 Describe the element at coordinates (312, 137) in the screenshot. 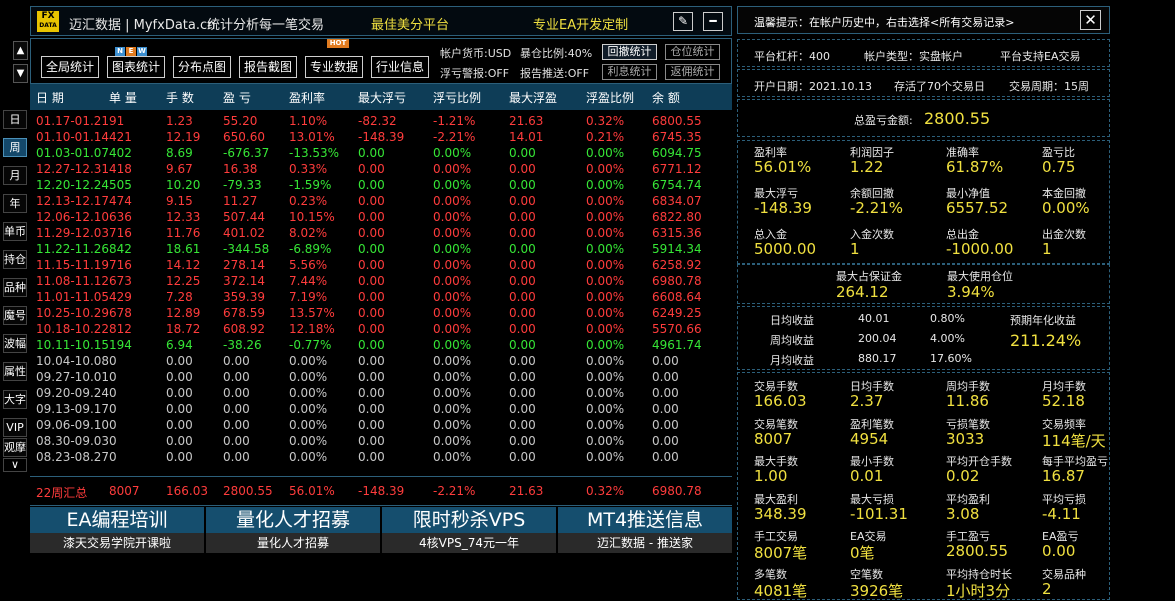

I see `table-cell: 13.01%` at that location.